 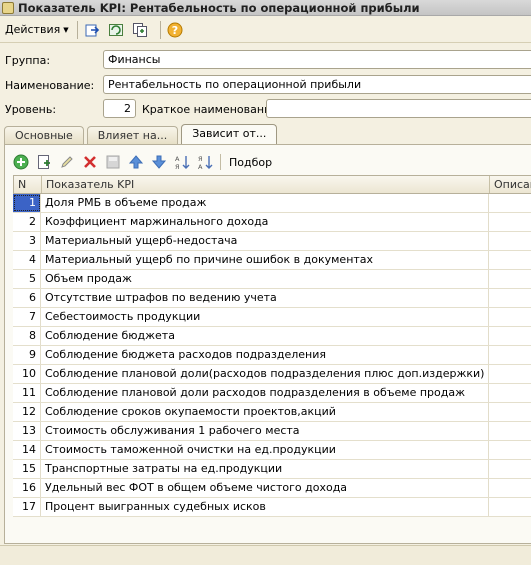 What do you see at coordinates (27, 507) in the screenshot?
I see `row-number: 17` at bounding box center [27, 507].